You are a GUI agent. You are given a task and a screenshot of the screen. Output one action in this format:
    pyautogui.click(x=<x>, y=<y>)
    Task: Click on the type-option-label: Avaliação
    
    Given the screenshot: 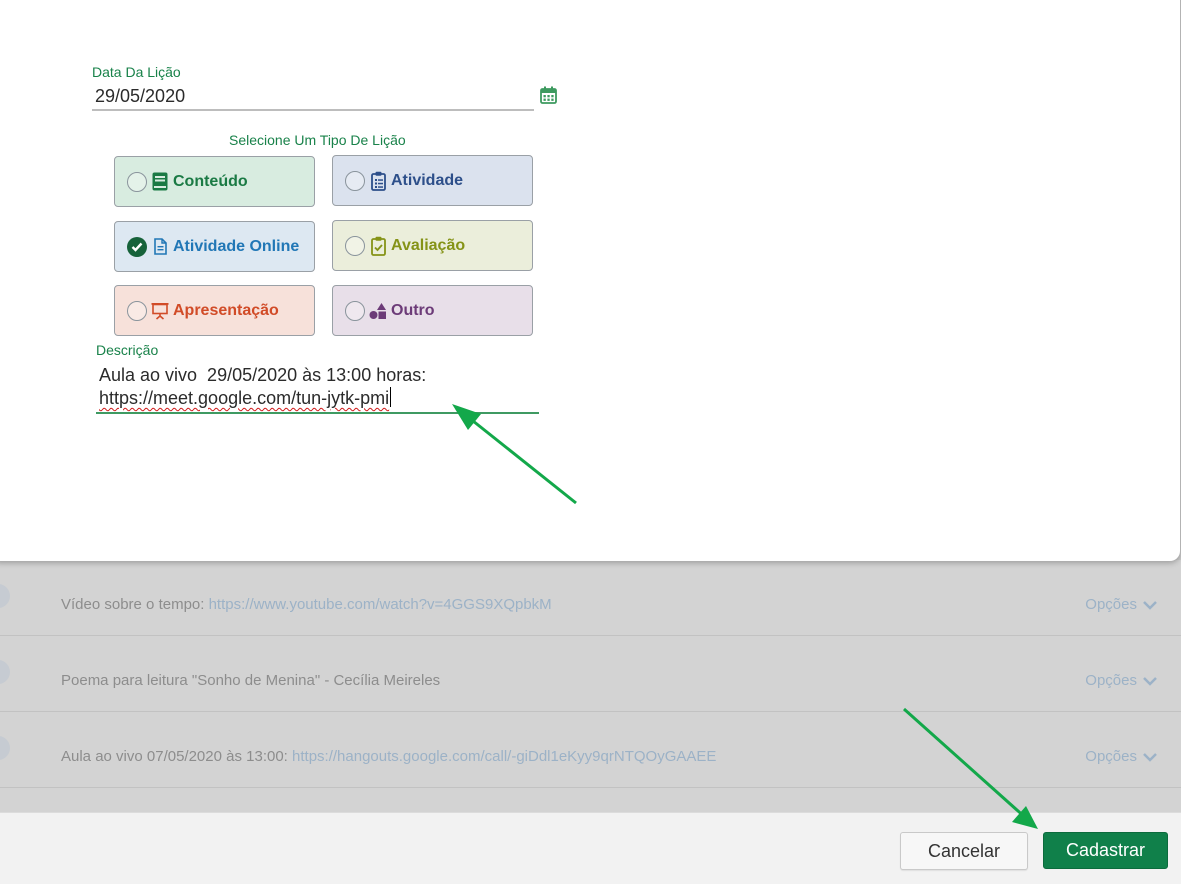 What is the action you would take?
    pyautogui.click(x=428, y=245)
    